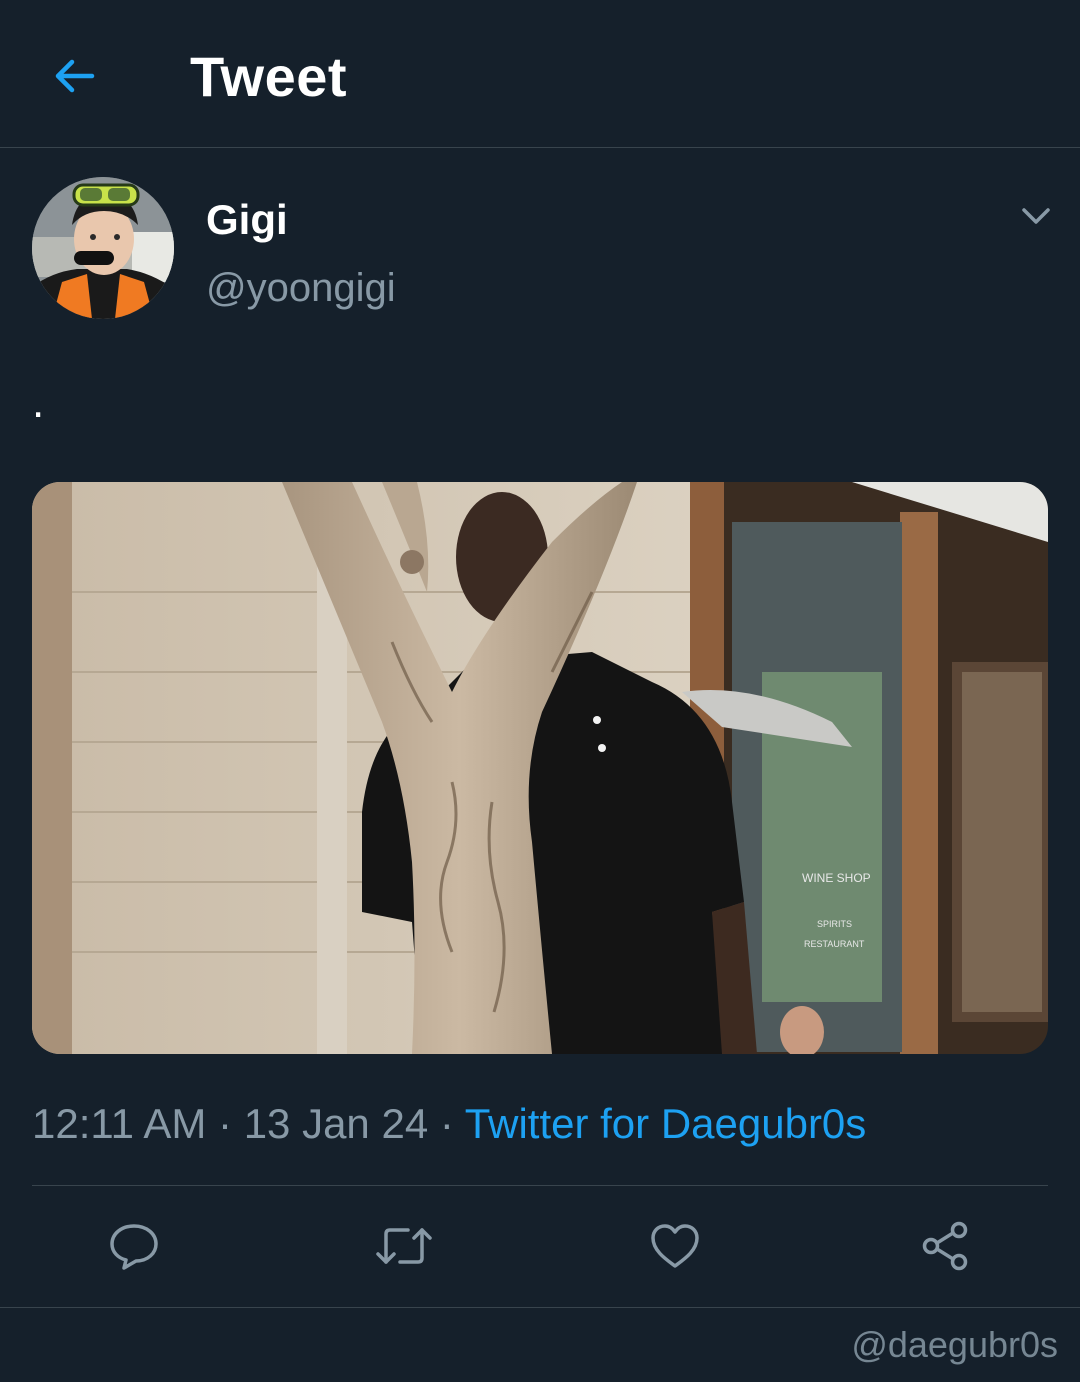 The height and width of the screenshot is (1382, 1080). Describe the element at coordinates (119, 1123) in the screenshot. I see `tweet-time: 12:11 AM` at that location.